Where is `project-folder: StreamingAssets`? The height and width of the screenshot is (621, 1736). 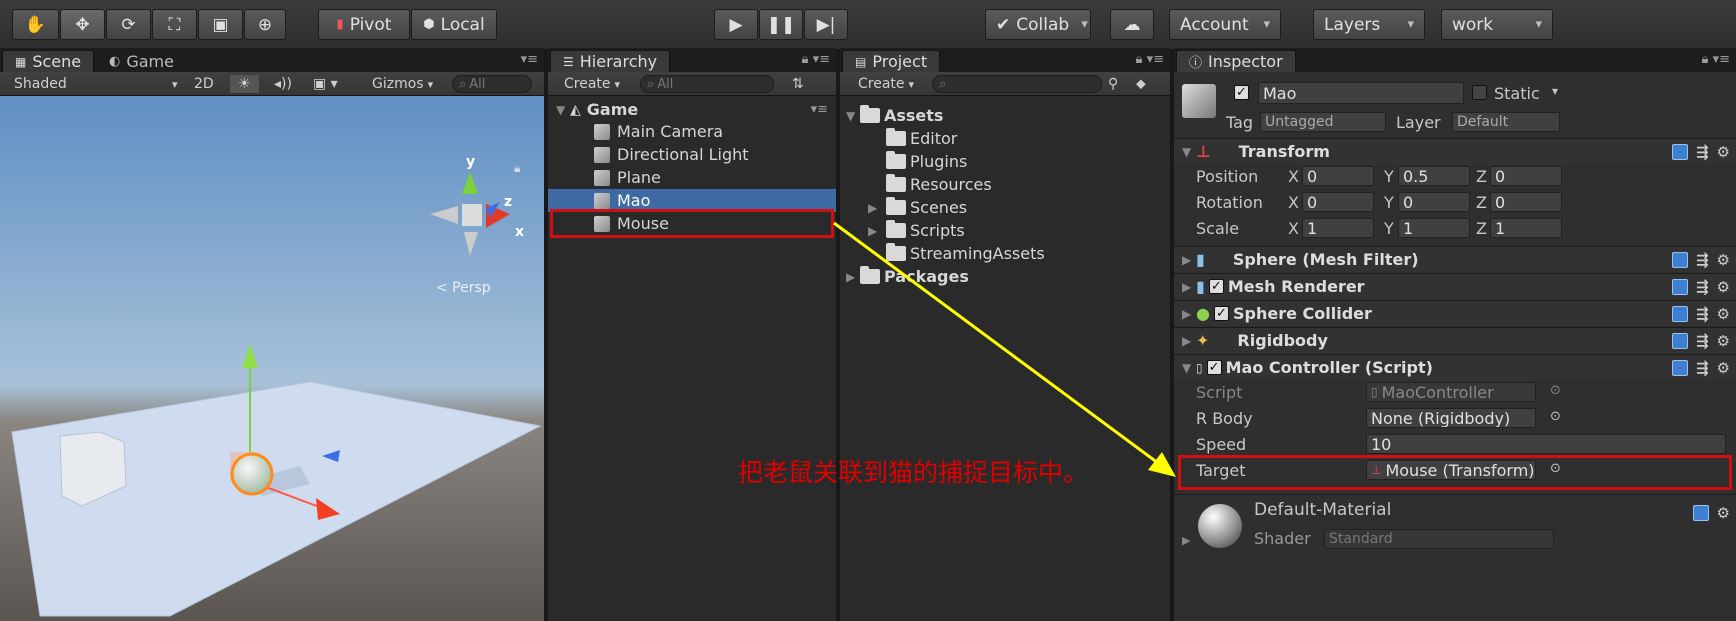 project-folder: StreamingAssets is located at coordinates (1005, 253).